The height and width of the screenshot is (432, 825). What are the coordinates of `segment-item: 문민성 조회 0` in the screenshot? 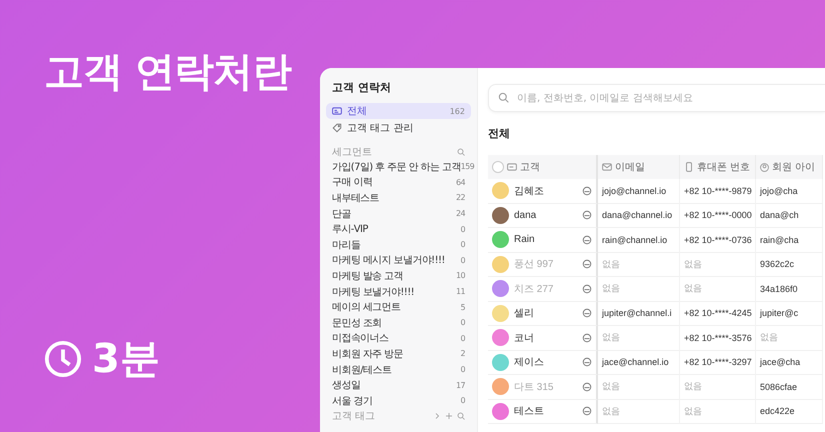 It's located at (398, 322).